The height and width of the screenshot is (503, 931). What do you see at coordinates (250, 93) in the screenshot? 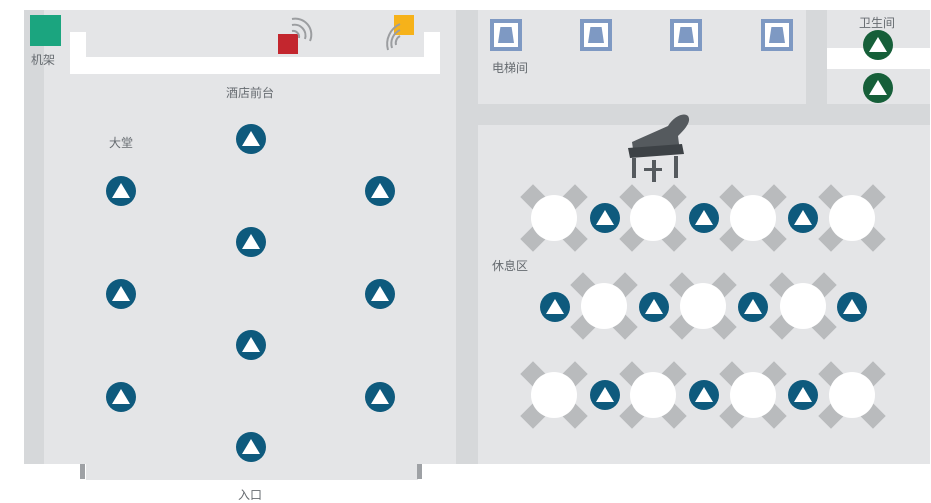
I see `front-desk-label: 酒店前台` at bounding box center [250, 93].